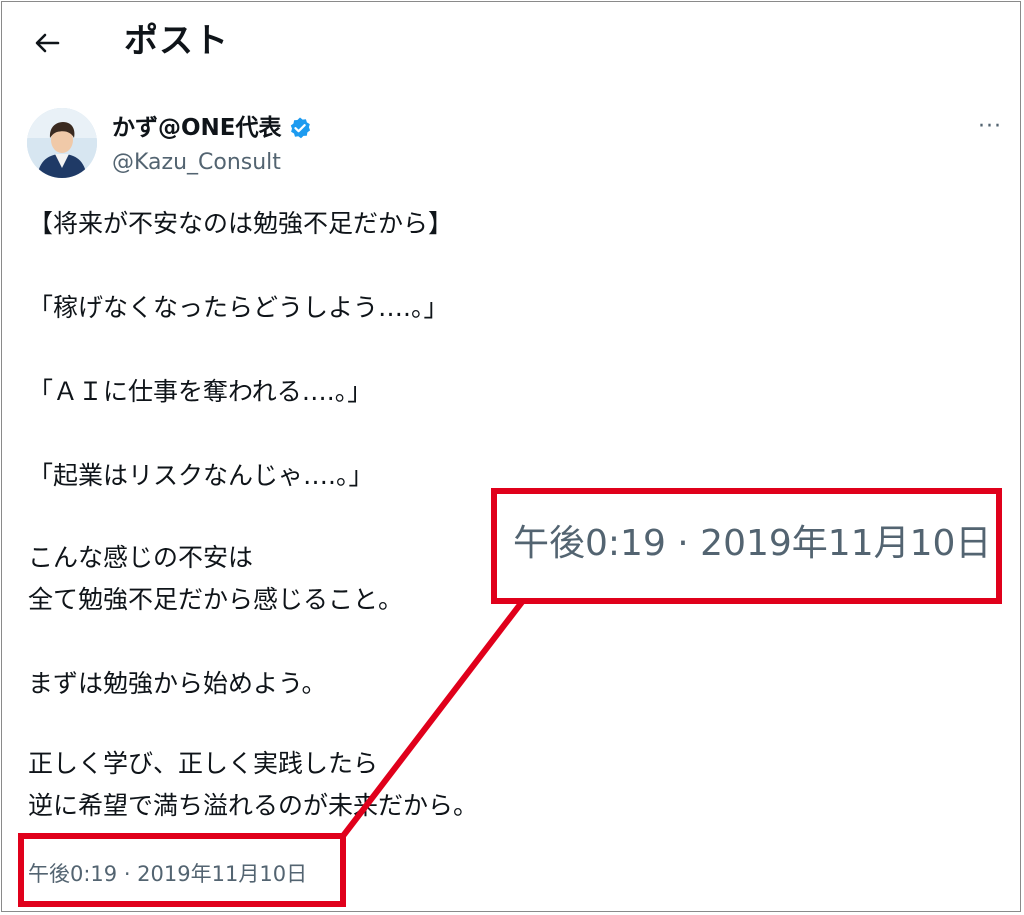  I want to click on tweet-line: 「ＡＩに仕事を奪われる….。」, so click(200, 391).